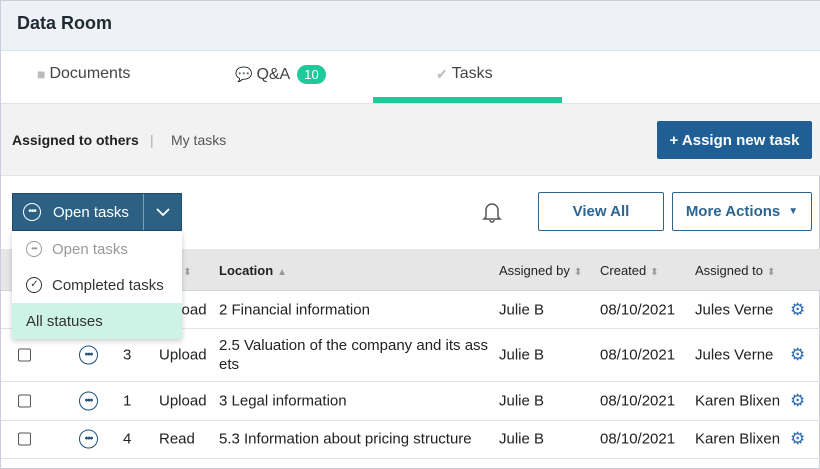 This screenshot has width=820, height=469. What do you see at coordinates (354, 439) in the screenshot?
I see `task-location: 5.3 Information about pricing structure` at bounding box center [354, 439].